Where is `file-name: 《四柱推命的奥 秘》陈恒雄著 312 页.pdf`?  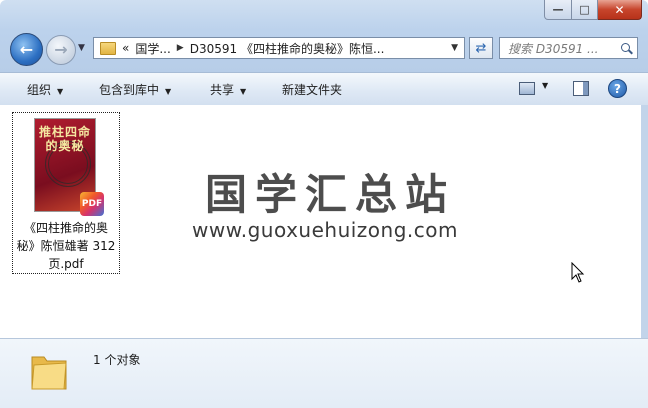 file-name: 《四柱推命的奥 秘》陈恒雄著 312 页.pdf is located at coordinates (66, 246).